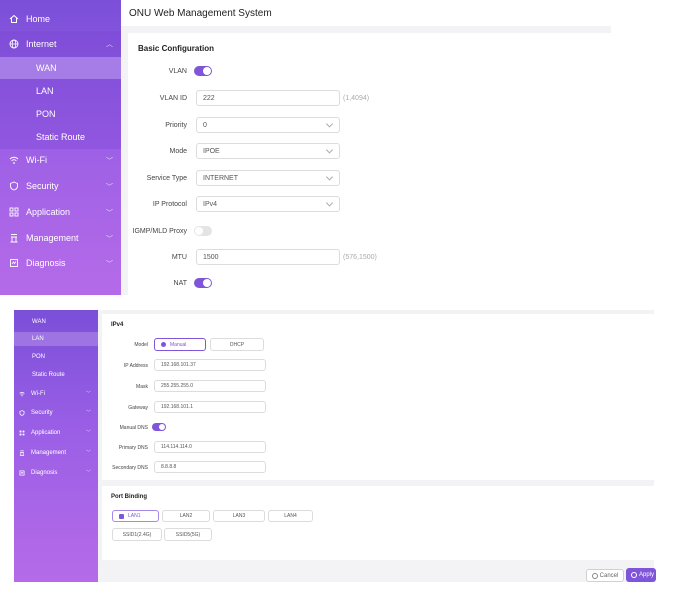 The width and height of the screenshot is (696, 595). Describe the element at coordinates (210, 407) in the screenshot. I see `gateway-input: 192.168.101.1` at that location.